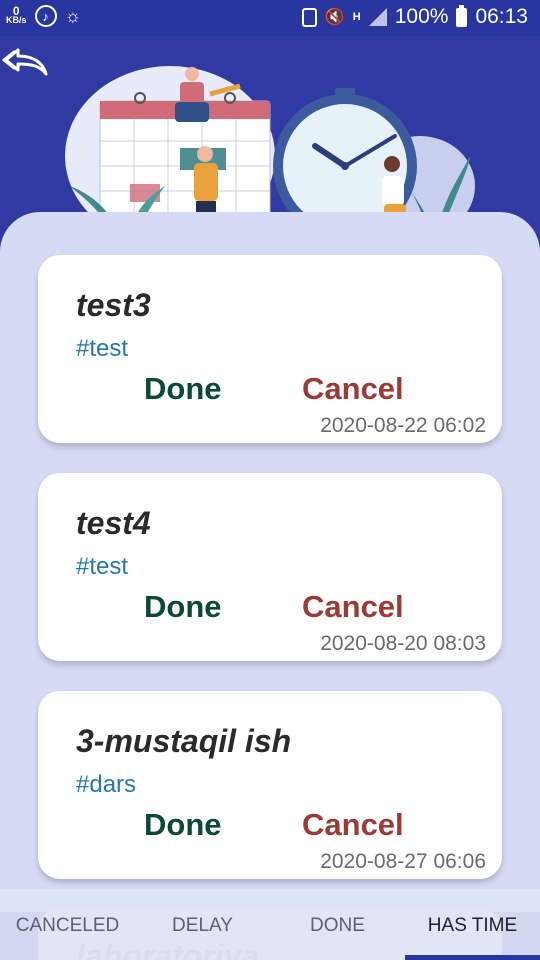  What do you see at coordinates (184, 741) in the screenshot?
I see `task-title: 3-mustaqil ish` at bounding box center [184, 741].